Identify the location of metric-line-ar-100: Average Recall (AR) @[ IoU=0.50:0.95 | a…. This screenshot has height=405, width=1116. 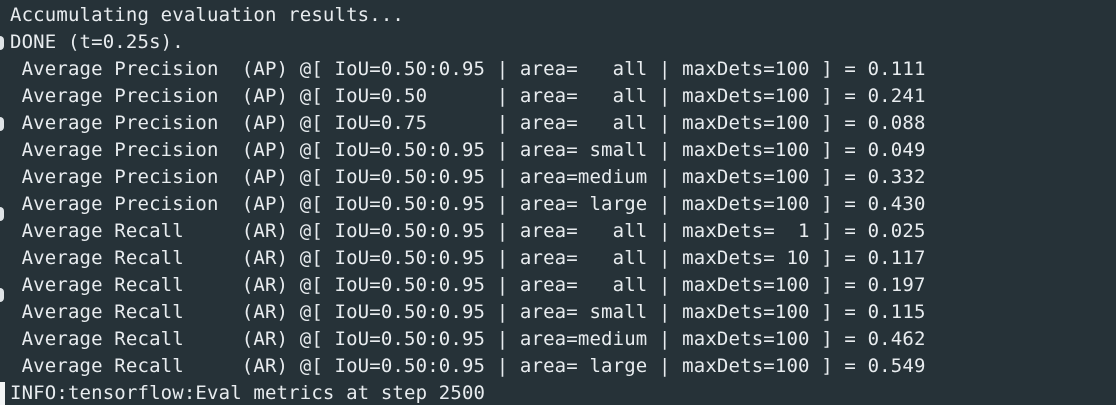
(468, 285).